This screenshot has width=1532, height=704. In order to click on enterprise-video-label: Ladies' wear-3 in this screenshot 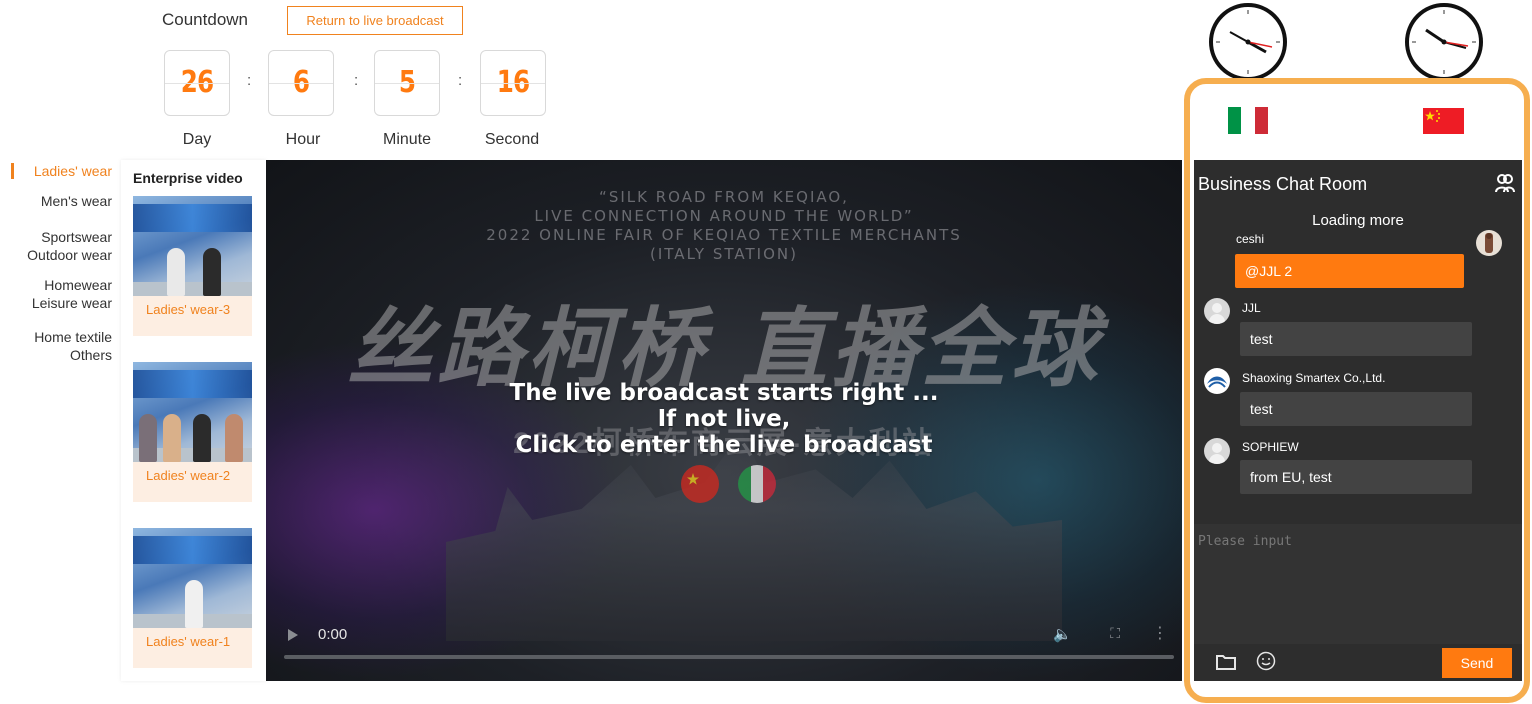, I will do `click(188, 309)`.